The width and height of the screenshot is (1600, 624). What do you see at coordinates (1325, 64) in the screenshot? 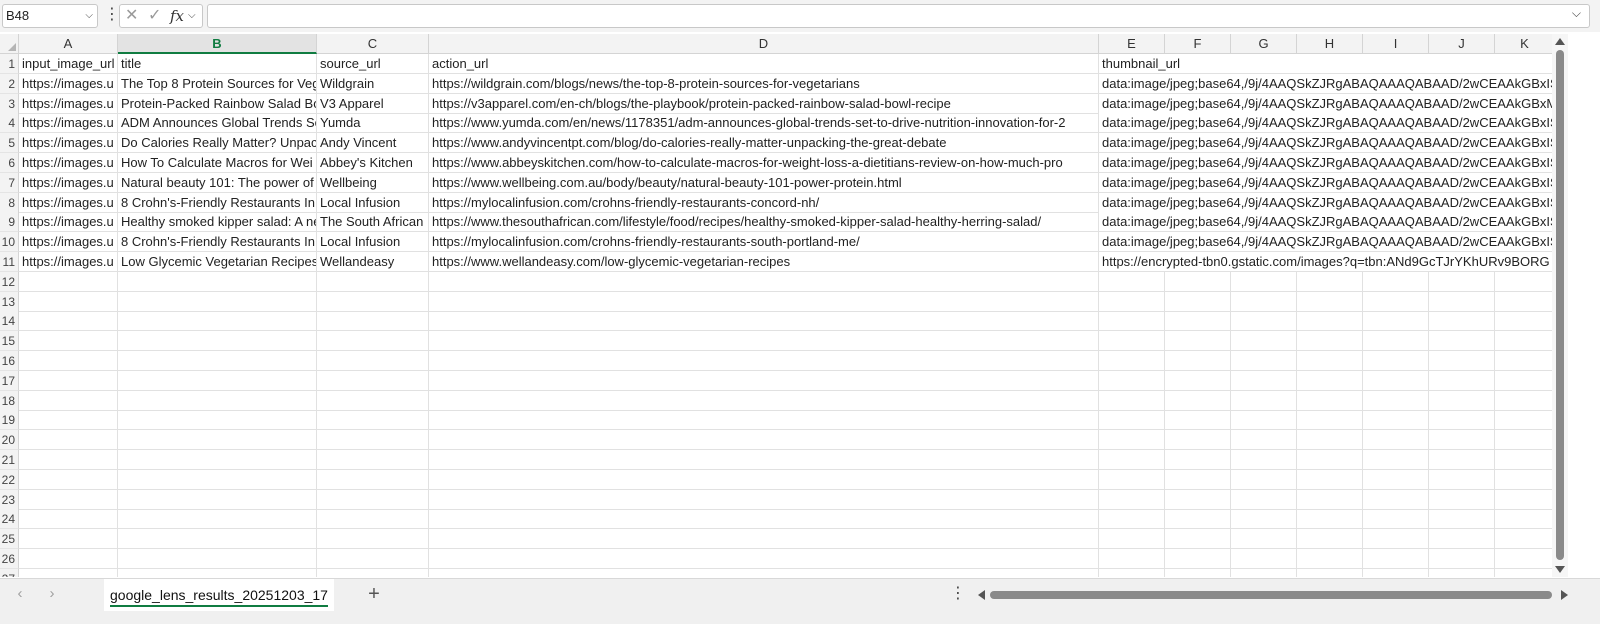
I see `cell-e1: thumbnail_url` at bounding box center [1325, 64].